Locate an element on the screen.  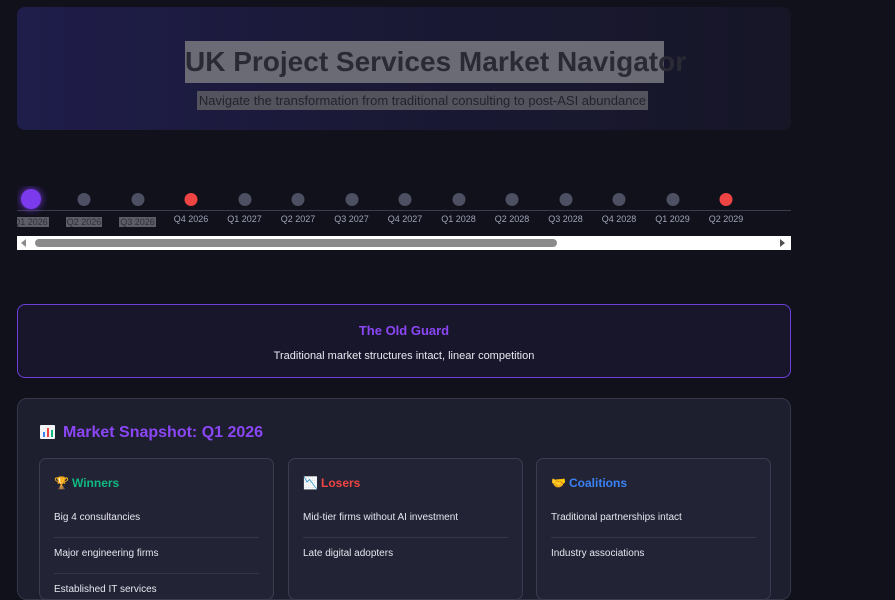
snapshot-title: Market Snapshot: Q1 2026 is located at coordinates (163, 432).